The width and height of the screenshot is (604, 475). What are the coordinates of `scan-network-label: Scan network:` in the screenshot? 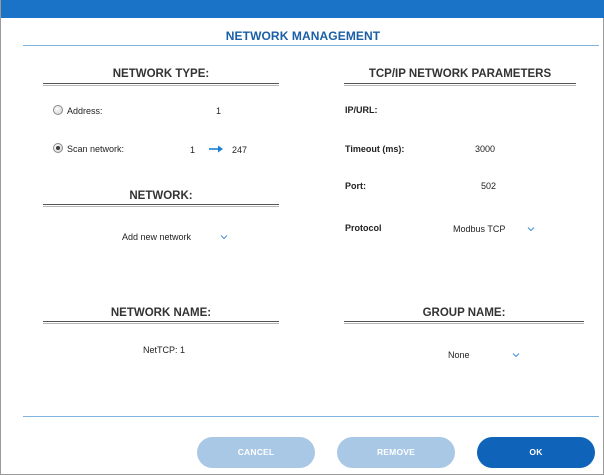 It's located at (96, 149).